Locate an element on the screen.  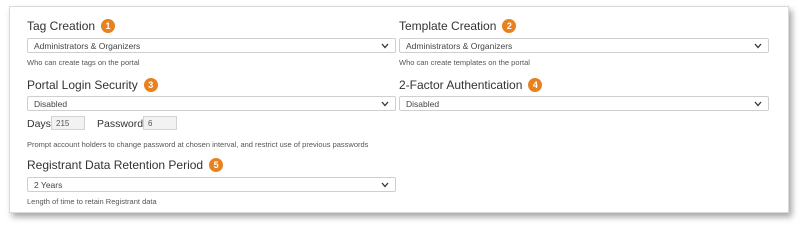
days-label: Days is located at coordinates (39, 124).